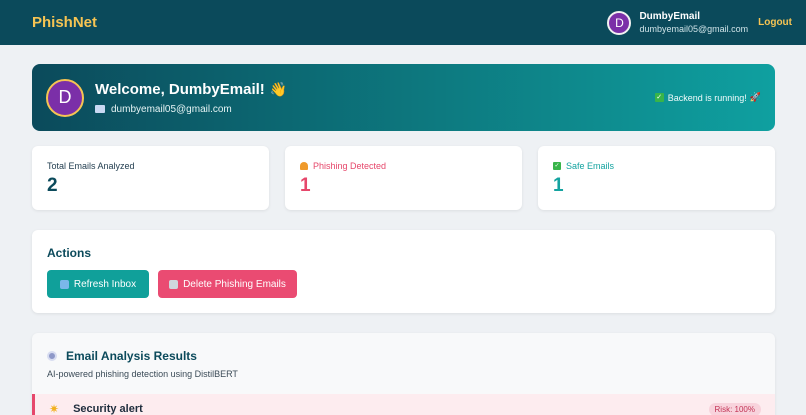 The height and width of the screenshot is (415, 806). I want to click on refresh-inbox-button: Refresh Inbox, so click(98, 284).